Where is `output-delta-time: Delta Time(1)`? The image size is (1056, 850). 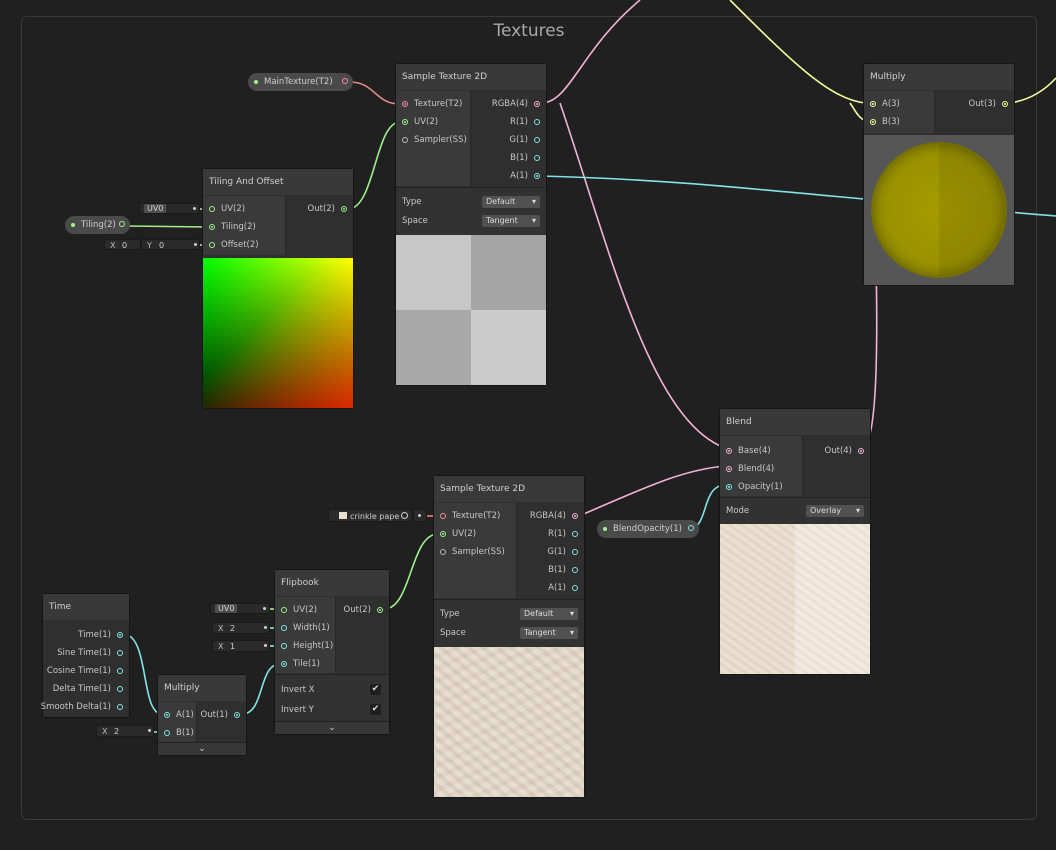 output-delta-time: Delta Time(1) is located at coordinates (88, 689).